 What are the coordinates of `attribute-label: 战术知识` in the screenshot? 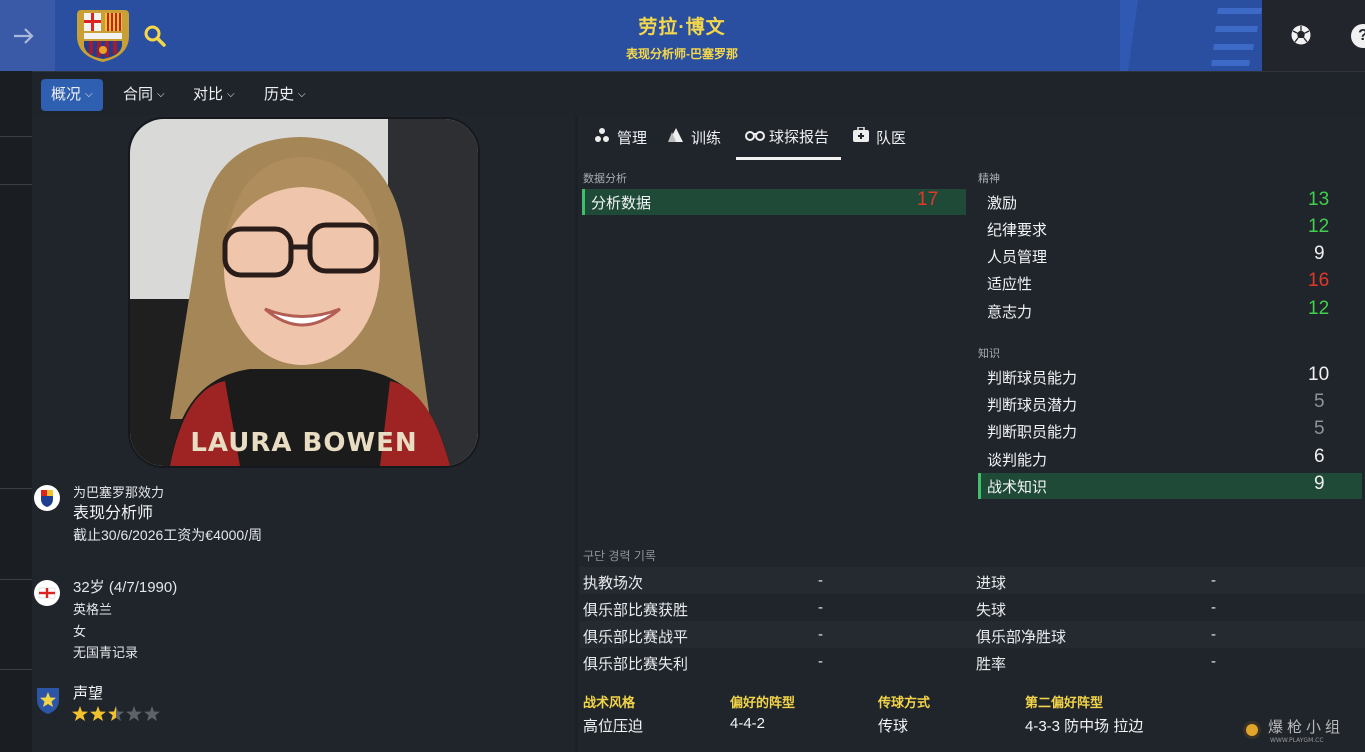 It's located at (1017, 487).